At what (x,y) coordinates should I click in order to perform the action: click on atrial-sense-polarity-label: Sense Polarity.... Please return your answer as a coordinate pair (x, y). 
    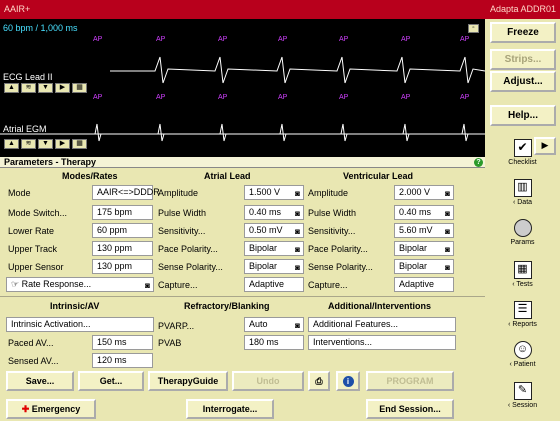
    Looking at the image, I should click on (190, 267).